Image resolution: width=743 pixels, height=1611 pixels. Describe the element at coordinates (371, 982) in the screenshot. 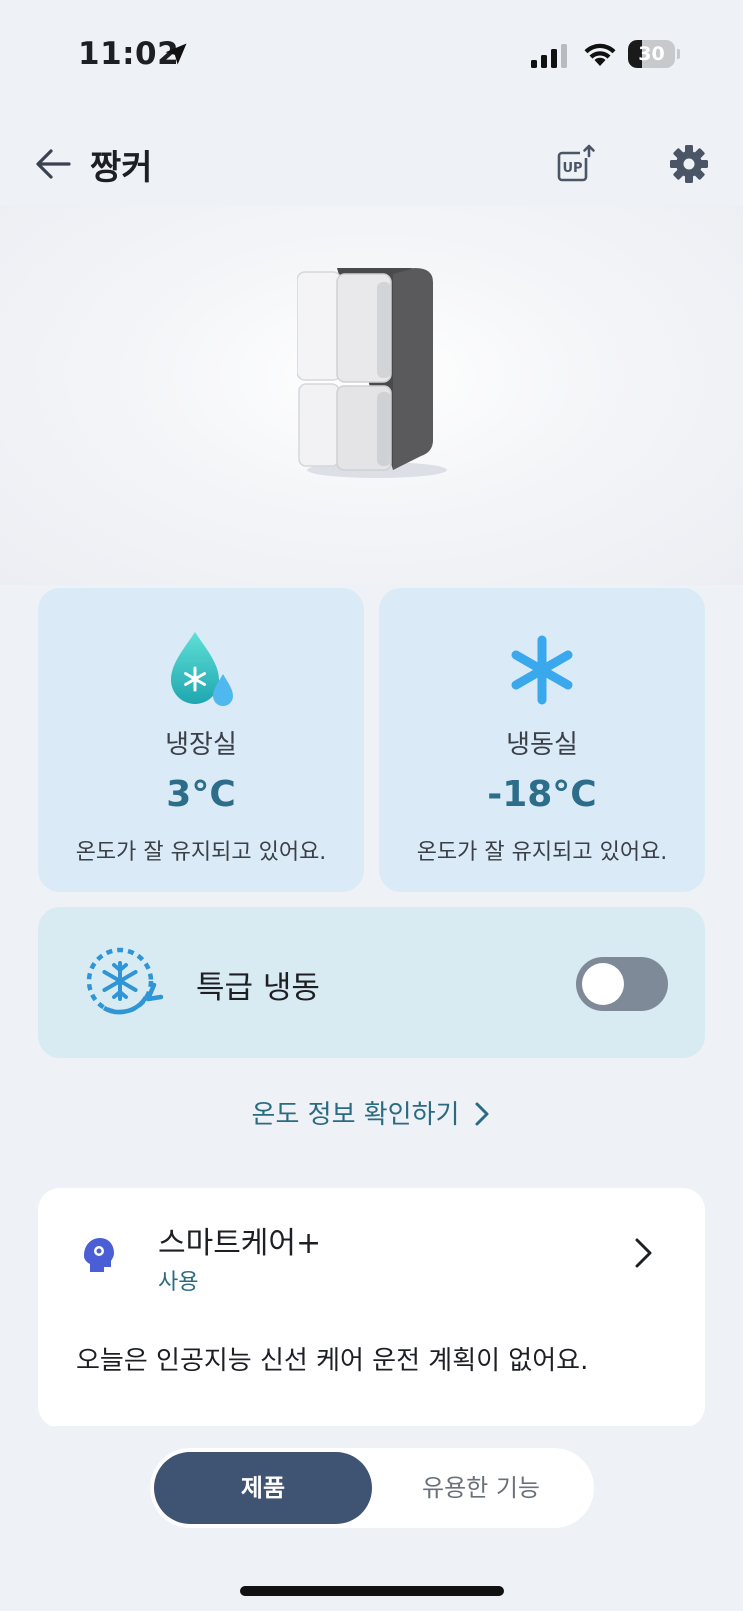

I see `express-freeze-card: 특급 냉동` at that location.